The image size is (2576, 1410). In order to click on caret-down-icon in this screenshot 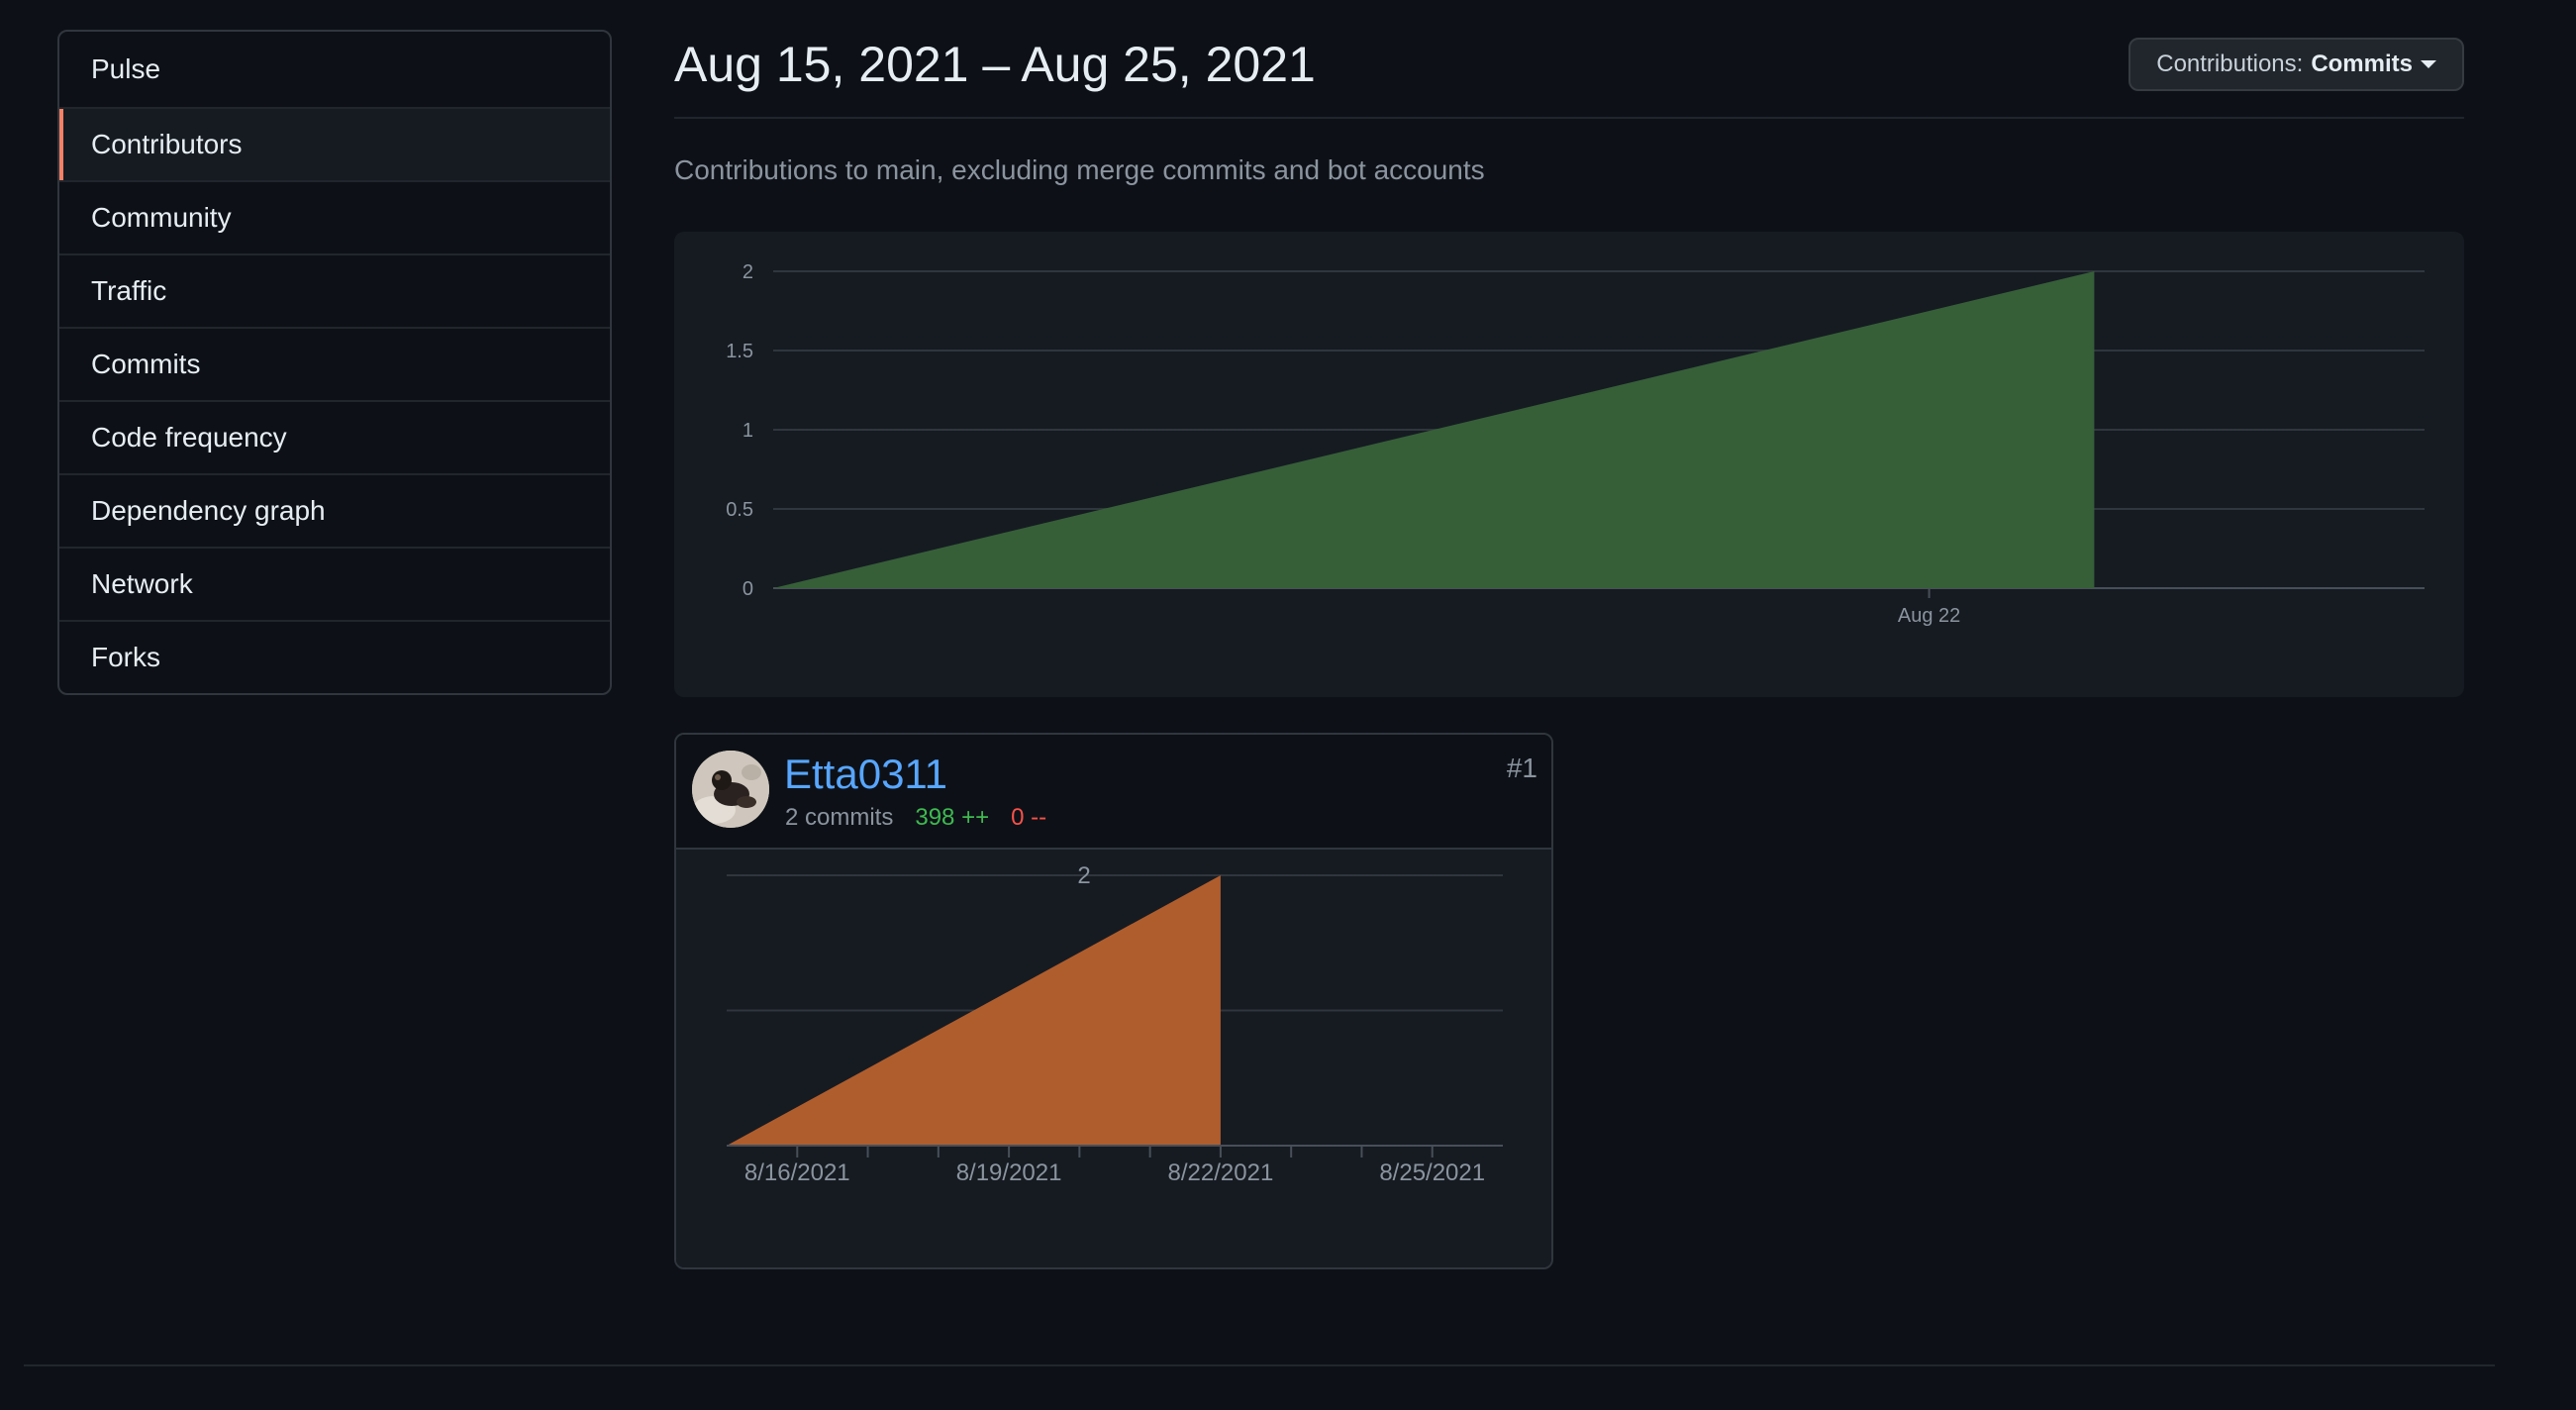, I will do `click(2428, 64)`.